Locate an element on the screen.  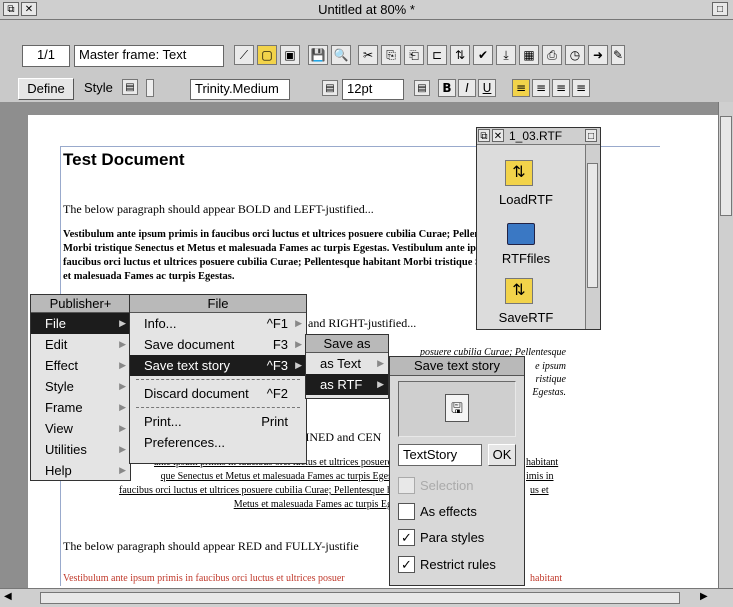
rtf-close-icon: ✕ is located at coordinates (498, 135).